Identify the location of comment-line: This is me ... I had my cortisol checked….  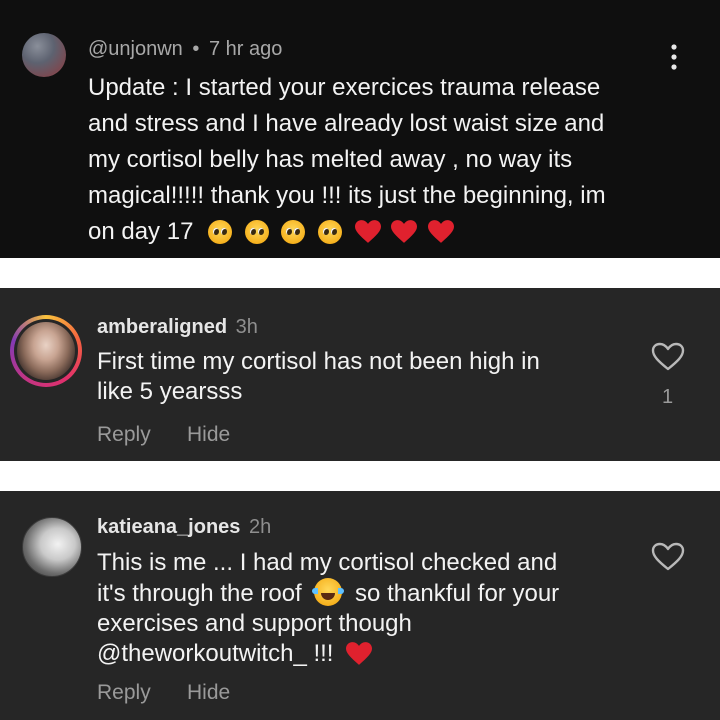
(327, 562).